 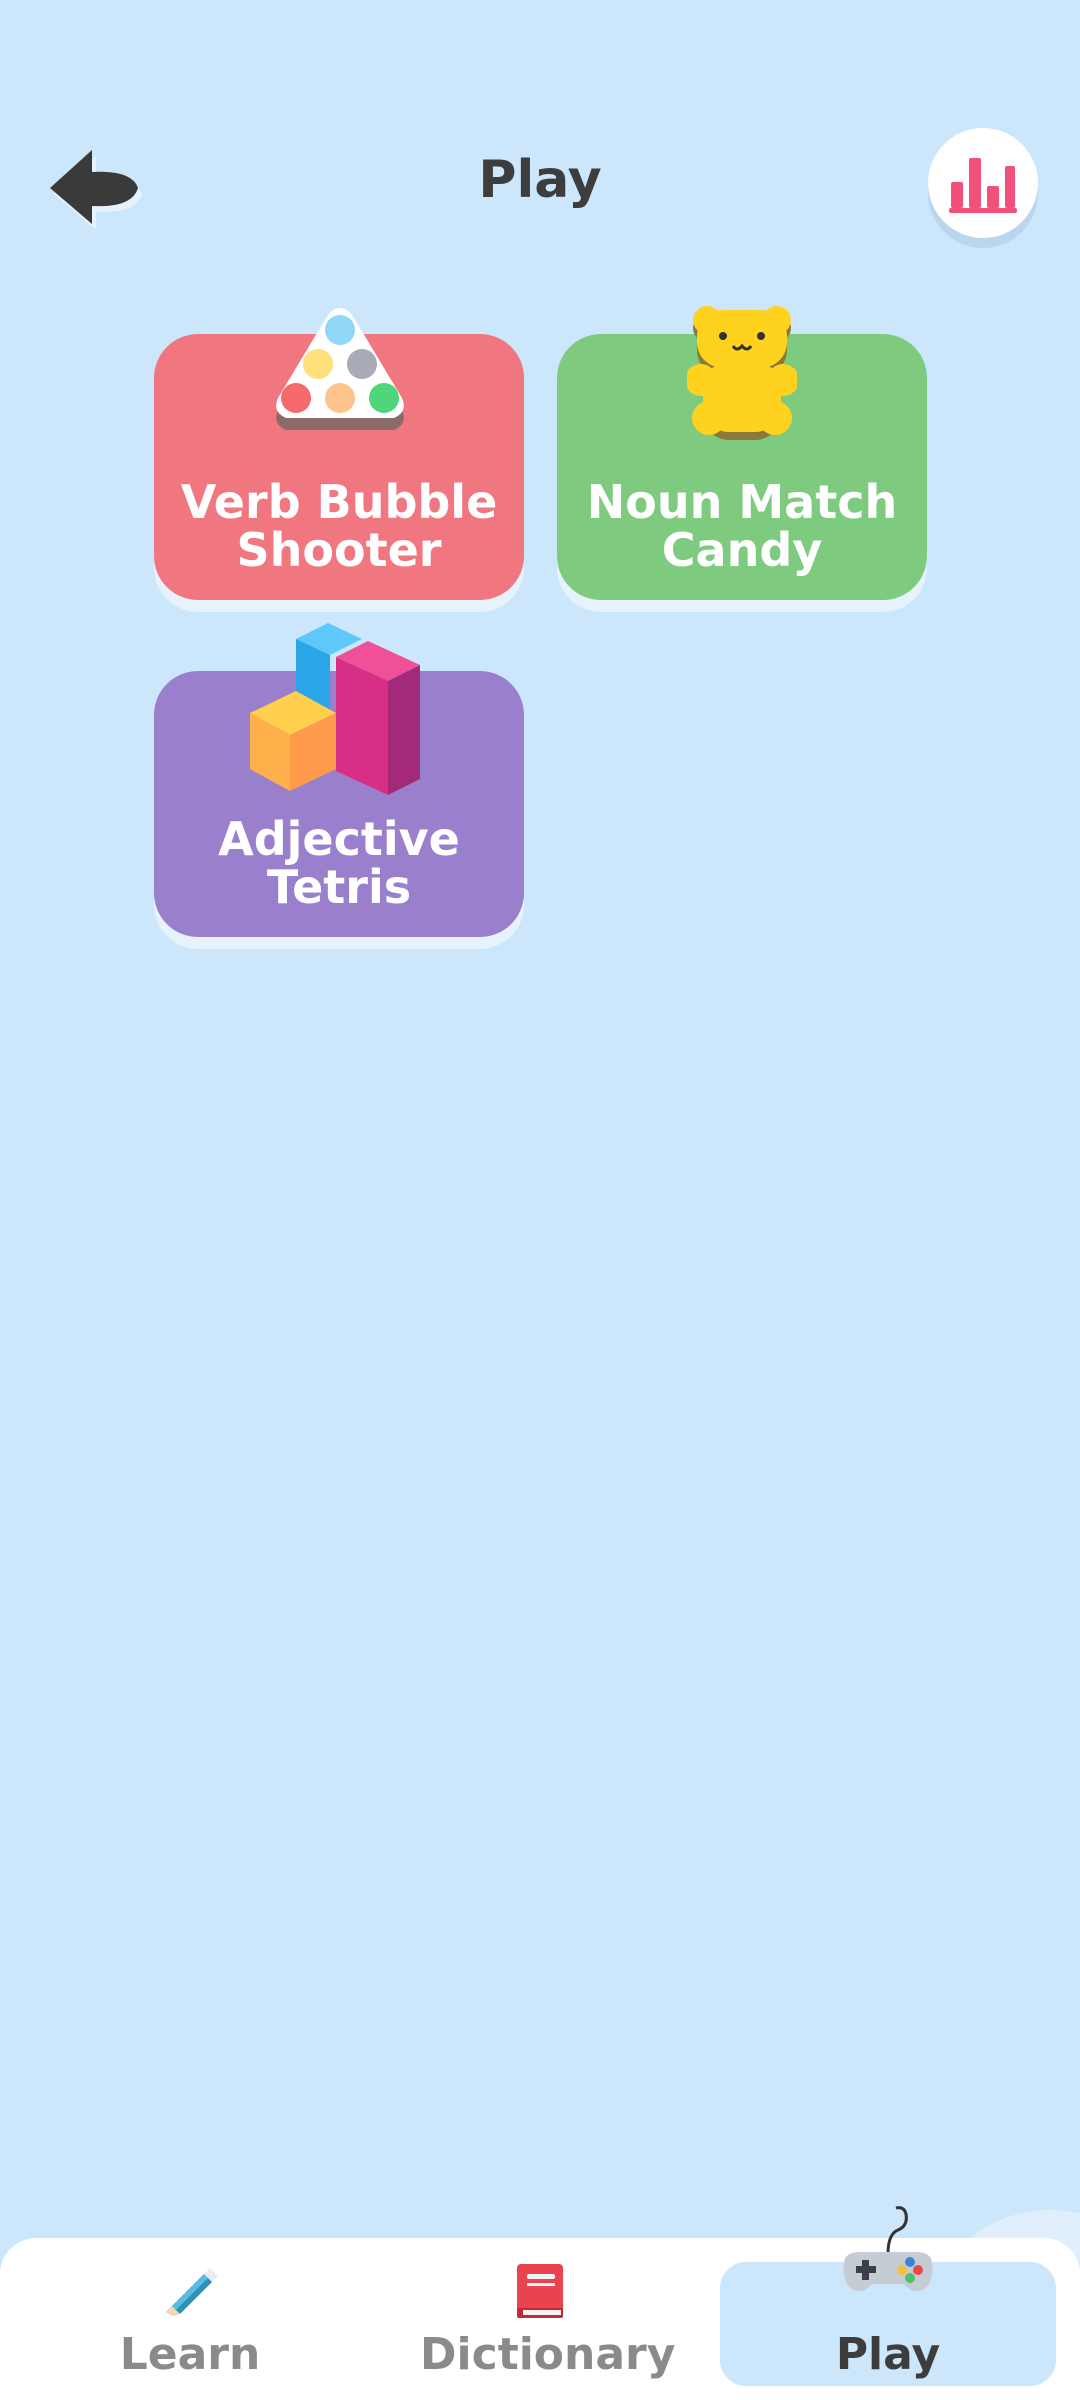 I want to click on game-card-noun-match-candy: Noun Match Candy, so click(x=742, y=453).